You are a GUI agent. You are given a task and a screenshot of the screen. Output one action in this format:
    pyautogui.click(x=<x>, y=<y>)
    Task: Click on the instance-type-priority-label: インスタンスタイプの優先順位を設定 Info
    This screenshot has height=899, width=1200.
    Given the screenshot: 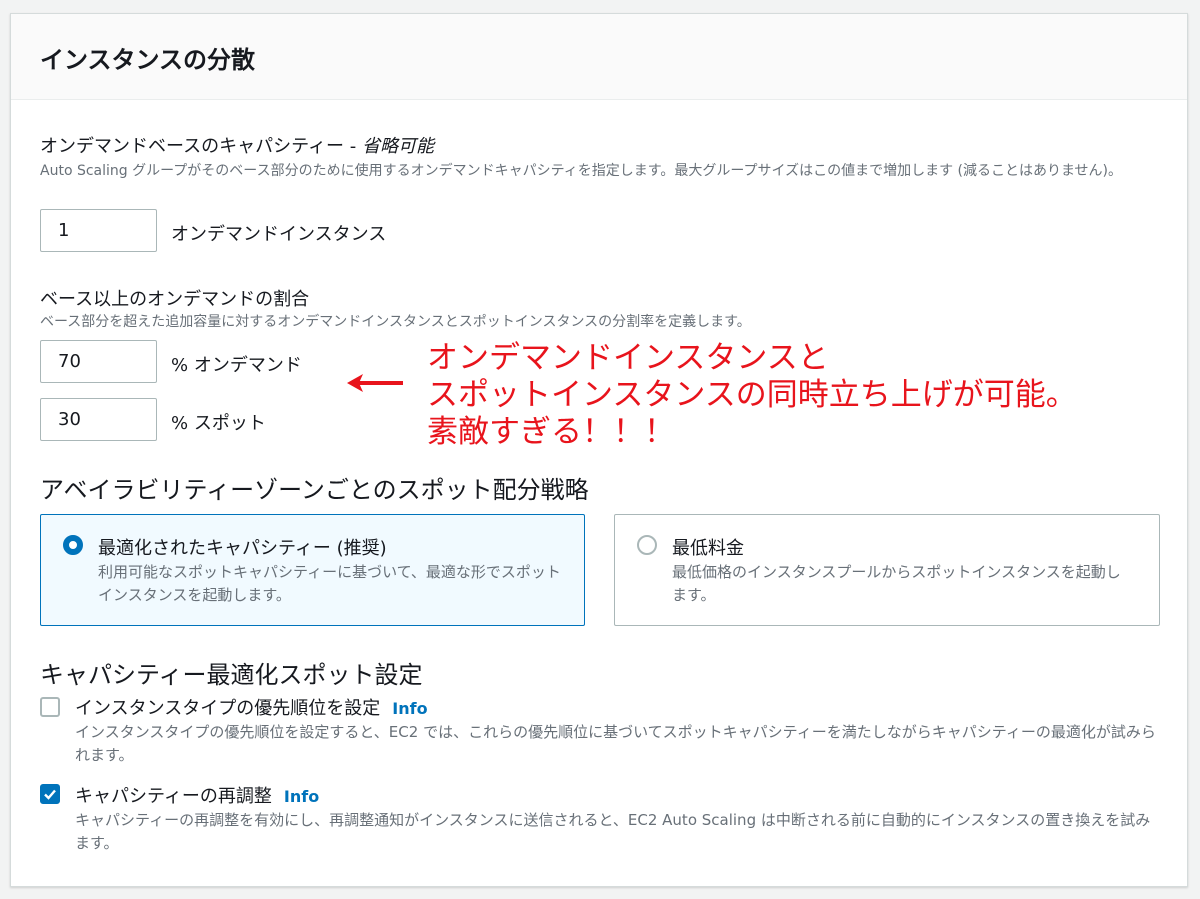 What is the action you would take?
    pyautogui.click(x=251, y=707)
    